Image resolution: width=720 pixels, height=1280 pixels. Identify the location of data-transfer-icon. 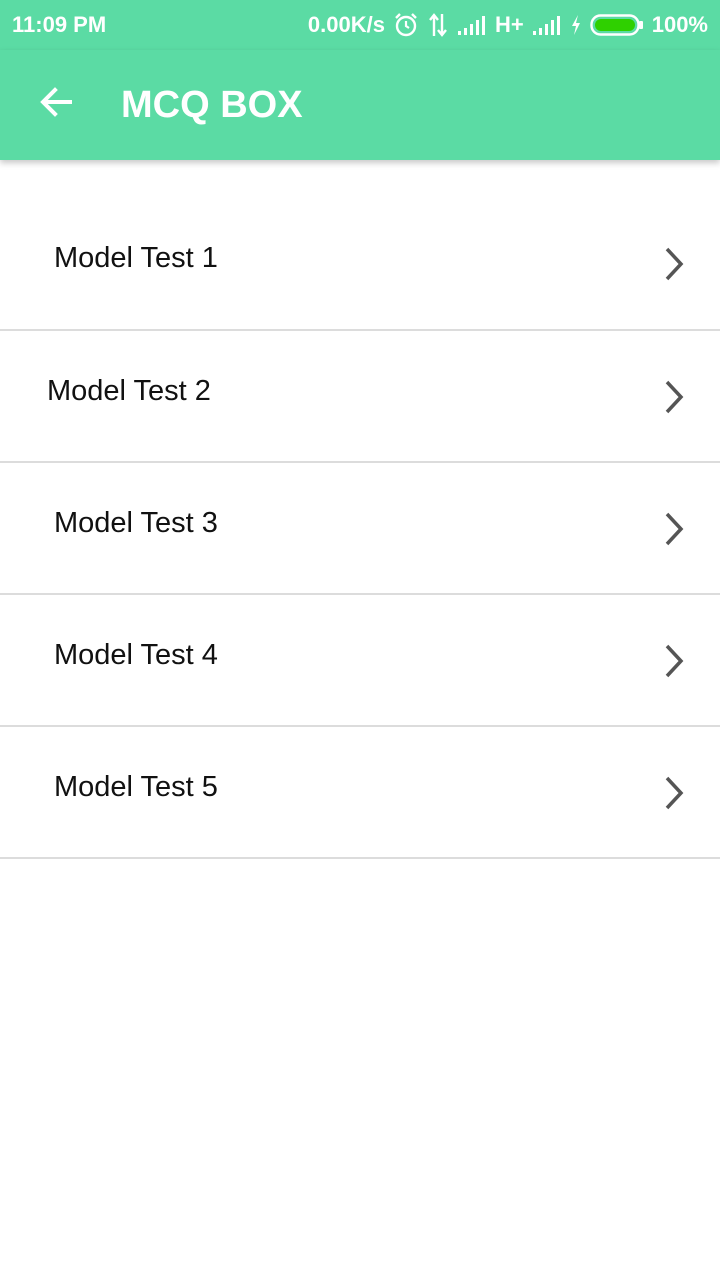
(438, 25).